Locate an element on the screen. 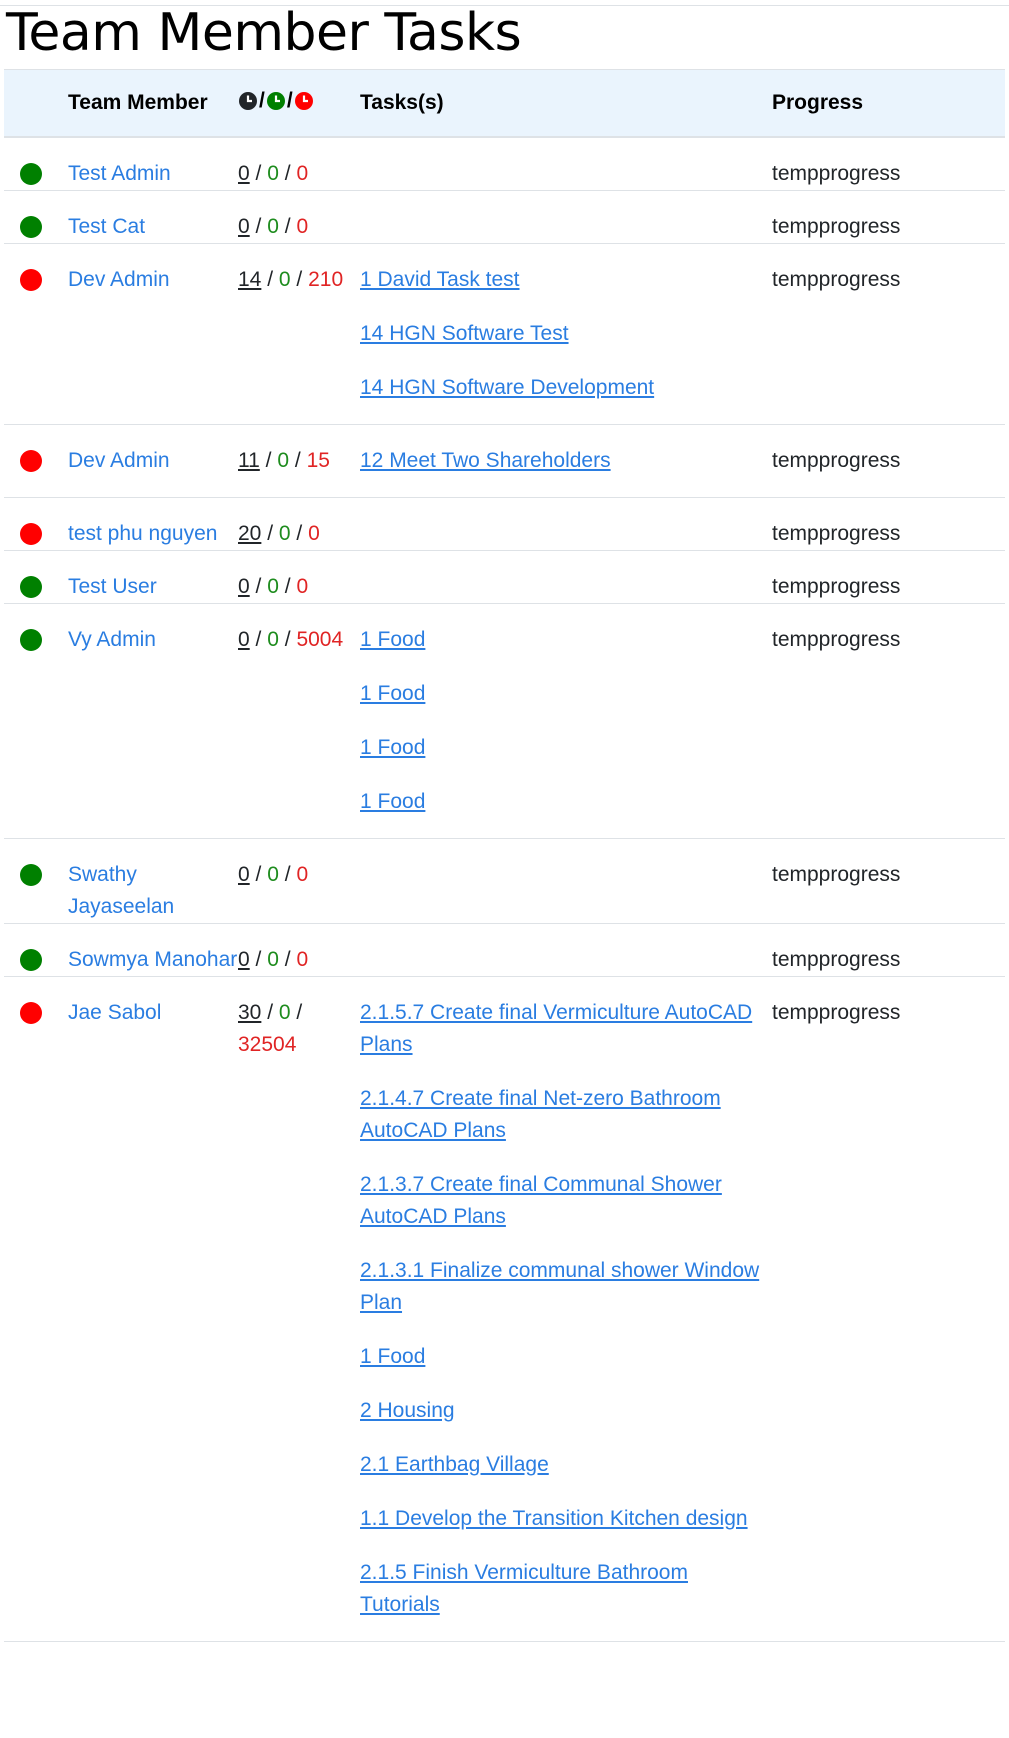 This screenshot has width=1009, height=1738. member-cell: test phu nguyen is located at coordinates (153, 524).